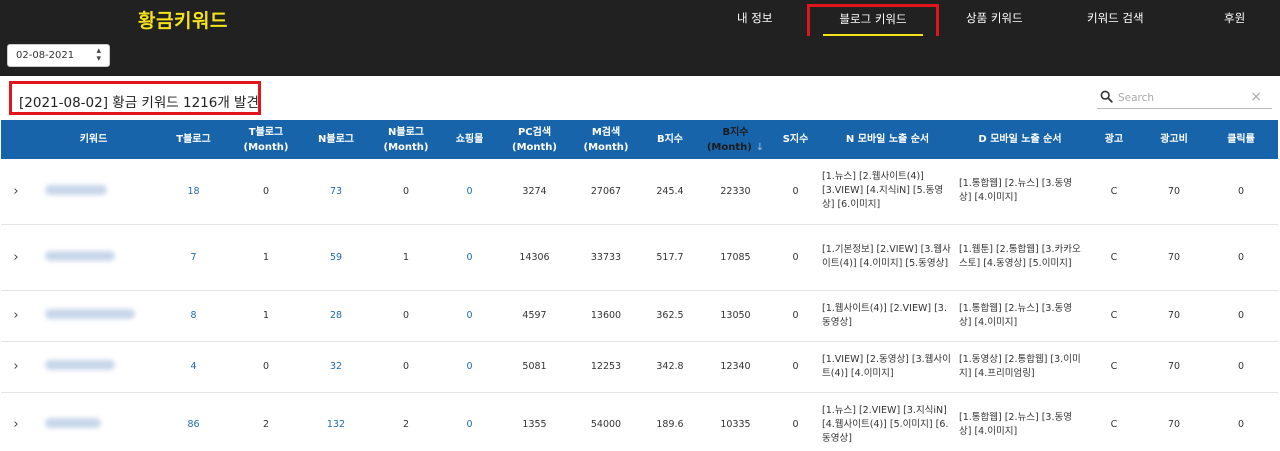 This screenshot has height=451, width=1280. I want to click on cell-pc: 3274, so click(534, 192).